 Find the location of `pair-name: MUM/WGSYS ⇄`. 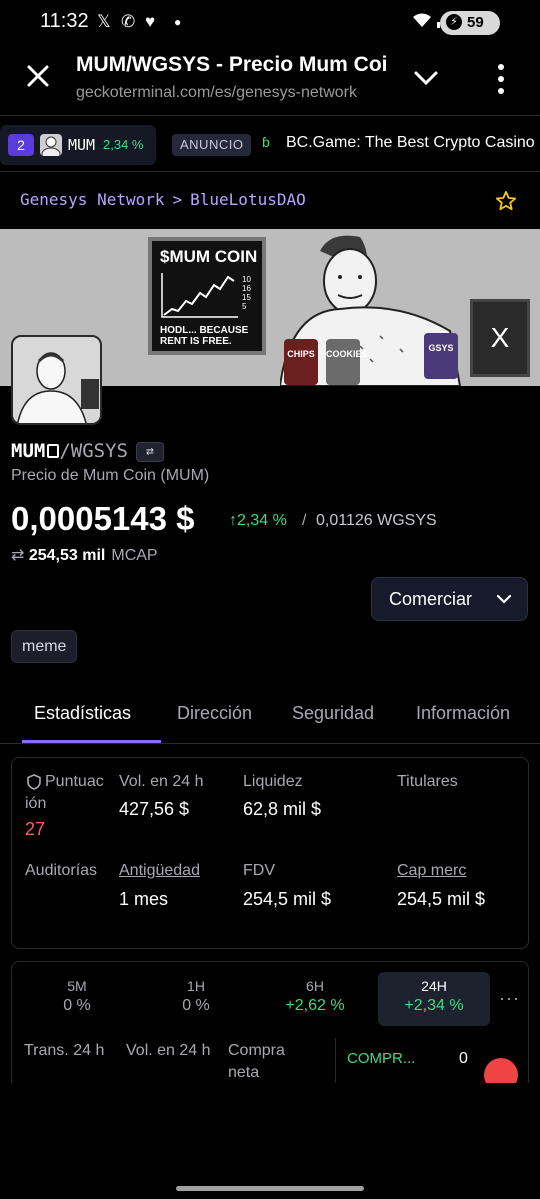

pair-name: MUM/WGSYS ⇄ is located at coordinates (87, 451).